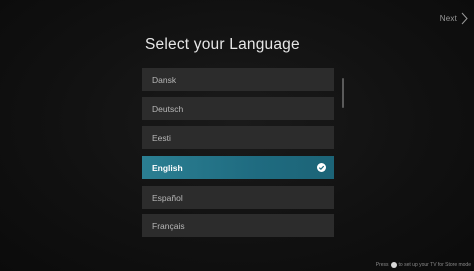  What do you see at coordinates (222, 44) in the screenshot?
I see `page-title: Select your Language` at bounding box center [222, 44].